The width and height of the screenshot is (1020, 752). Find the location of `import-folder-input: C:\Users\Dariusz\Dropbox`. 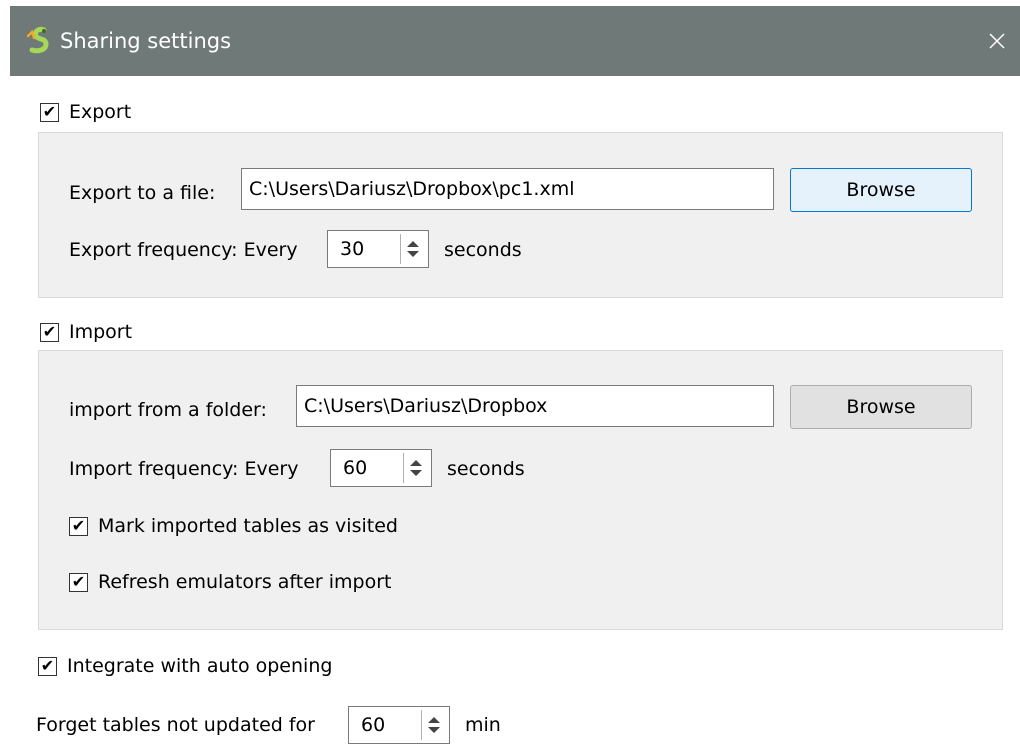

import-folder-input: C:\Users\Dariusz\Dropbox is located at coordinates (535, 406).